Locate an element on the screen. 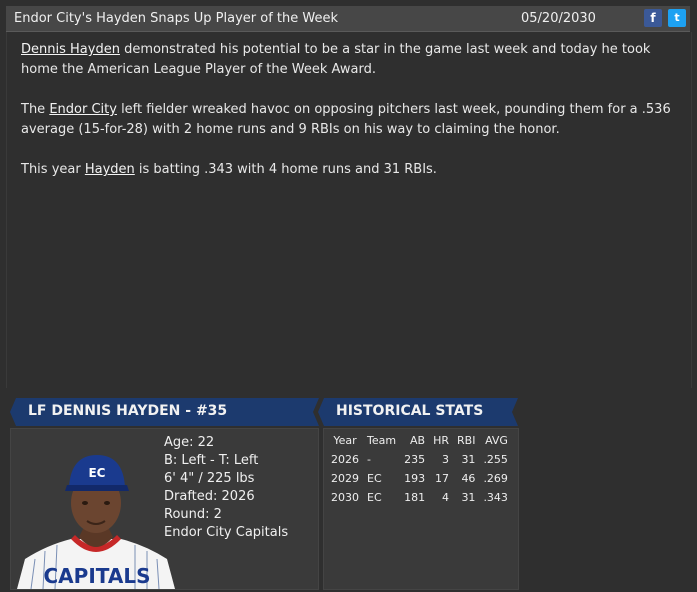  col-header: AB is located at coordinates (418, 440).